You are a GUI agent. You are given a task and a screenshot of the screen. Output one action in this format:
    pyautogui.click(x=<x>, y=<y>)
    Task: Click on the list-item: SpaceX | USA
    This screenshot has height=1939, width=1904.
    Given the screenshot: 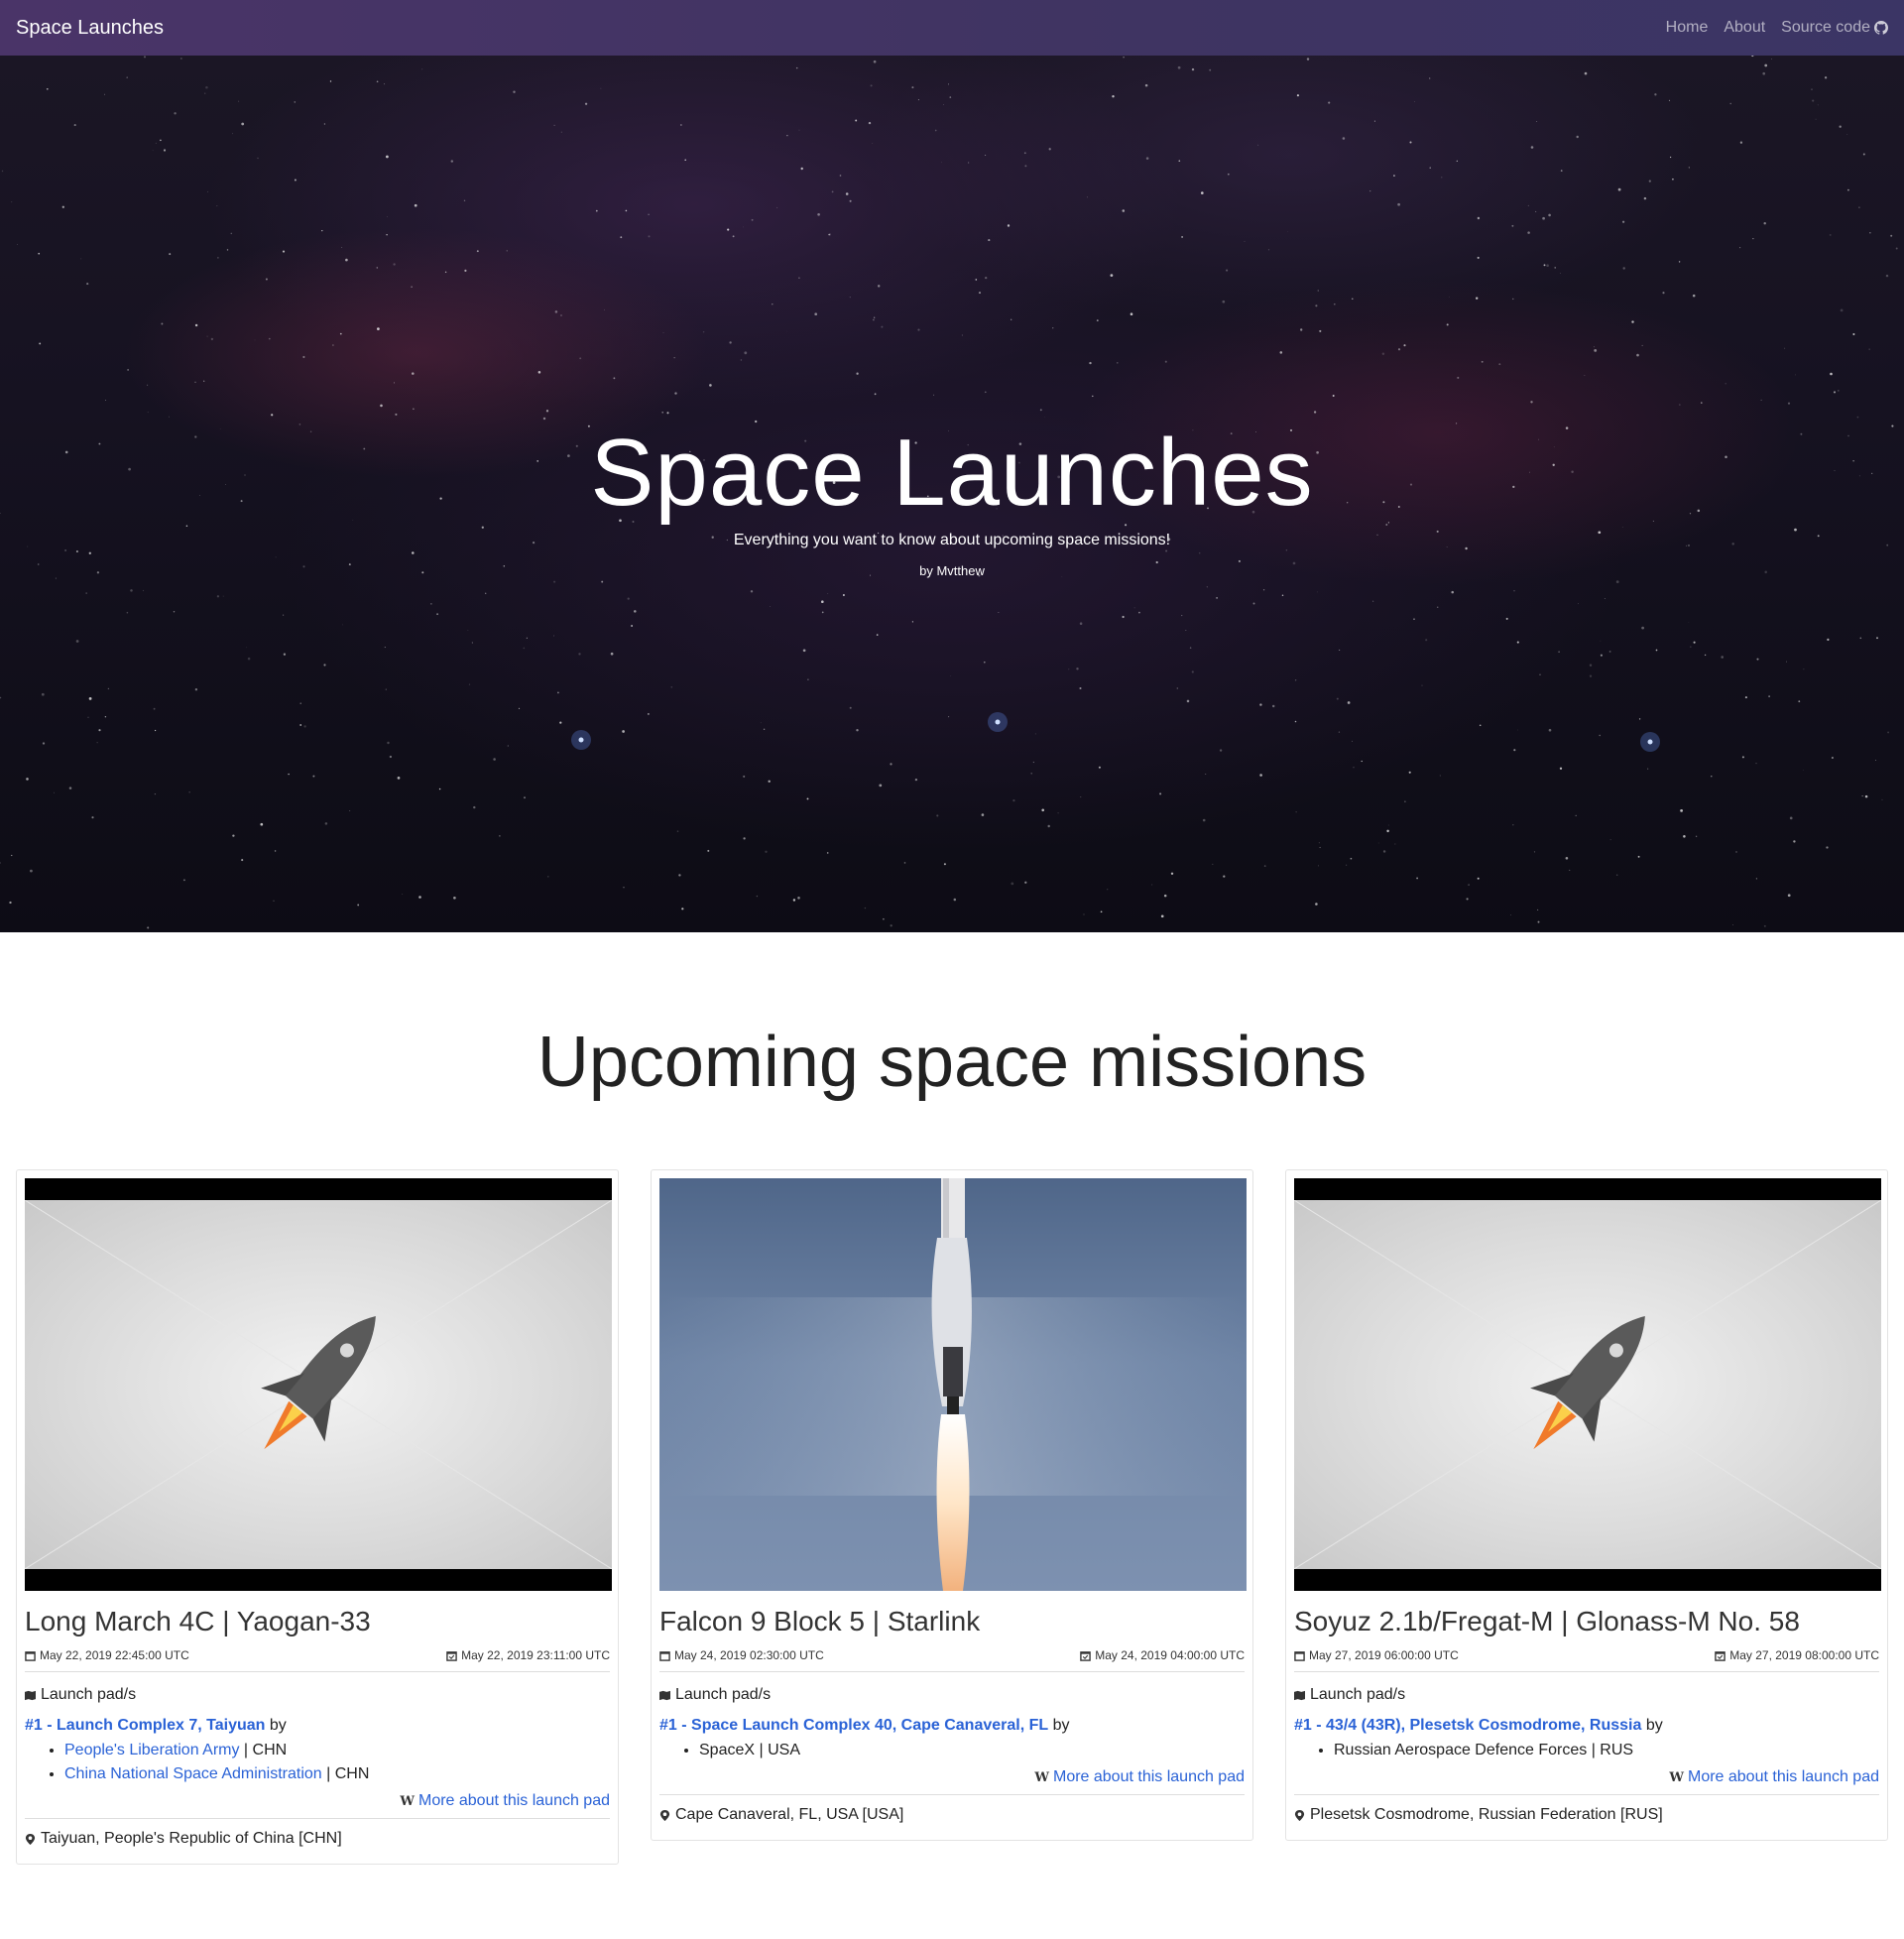 What is the action you would take?
    pyautogui.click(x=972, y=1750)
    